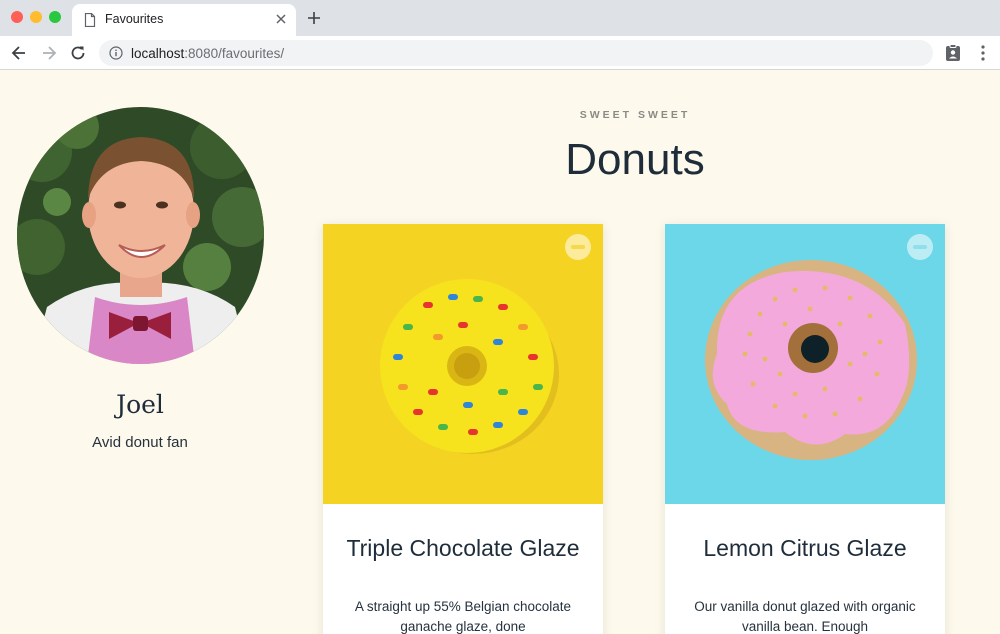 This screenshot has width=1000, height=634. I want to click on pink-glazed-donut-image, so click(805, 364).